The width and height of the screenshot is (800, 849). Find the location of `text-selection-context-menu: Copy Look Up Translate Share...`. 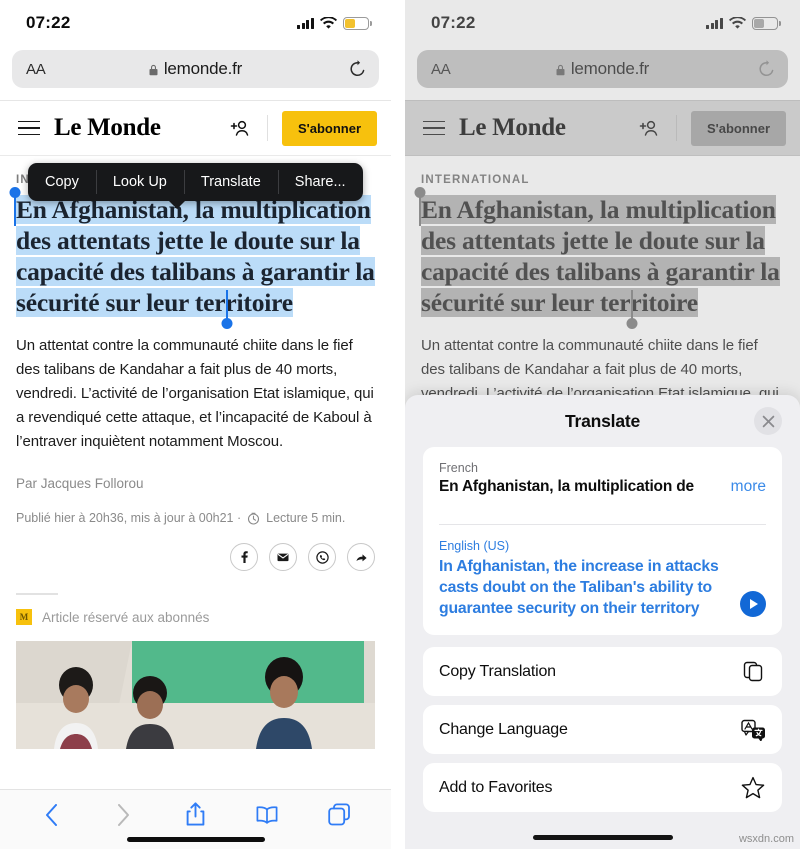

text-selection-context-menu: Copy Look Up Translate Share... is located at coordinates (195, 182).